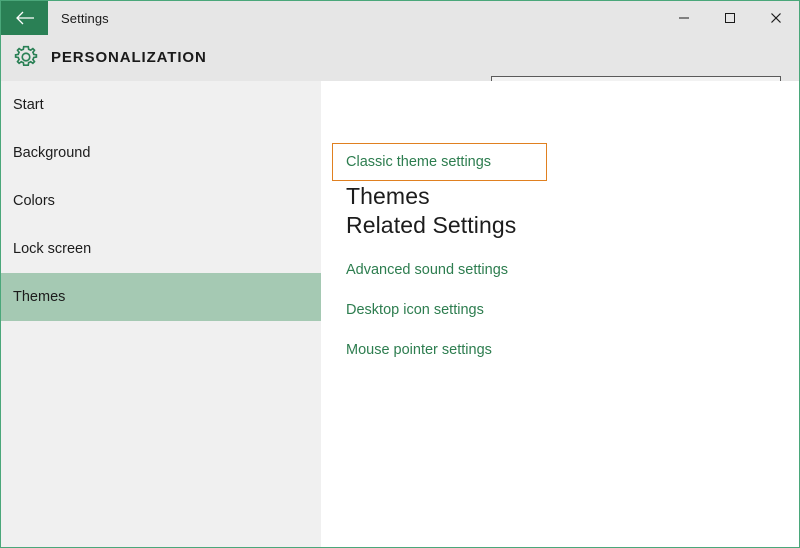 The width and height of the screenshot is (800, 548). I want to click on mouse-pointer-settings-link: Mouse pointer settings, so click(419, 350).